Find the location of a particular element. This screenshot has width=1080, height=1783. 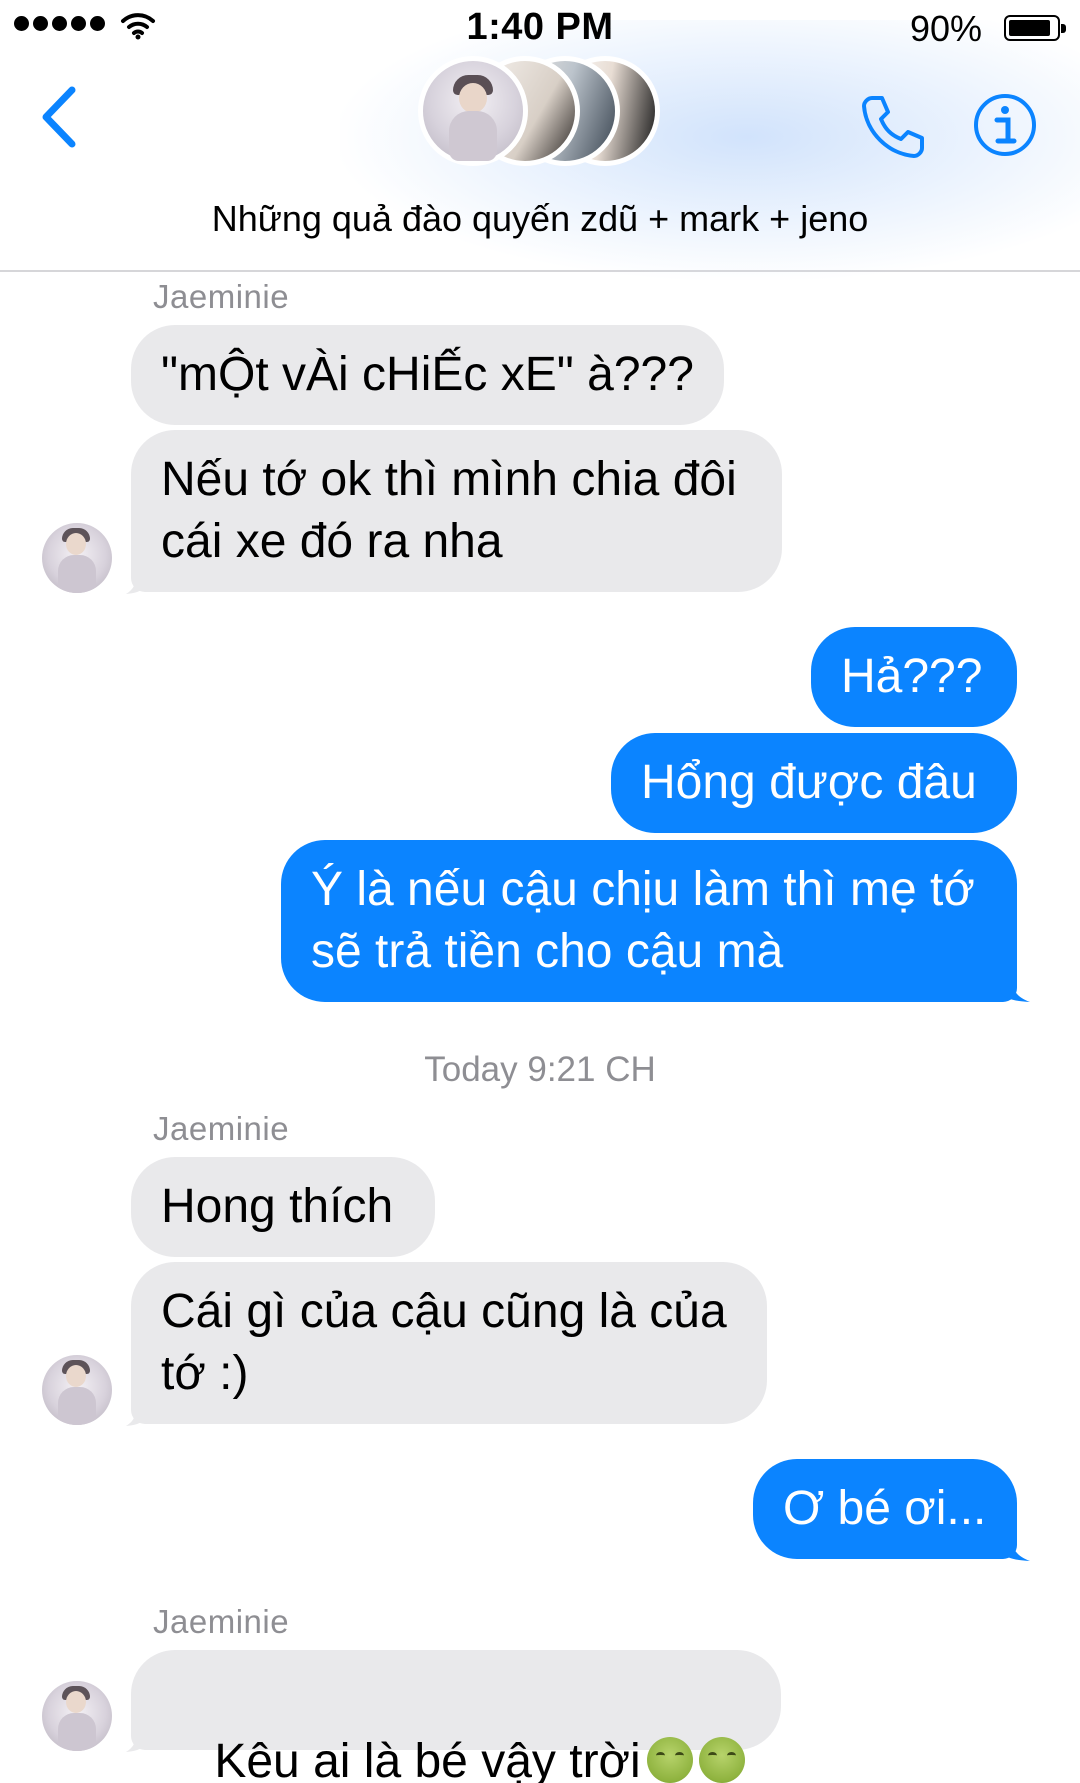

battery-percent: 90% is located at coordinates (945, 28).